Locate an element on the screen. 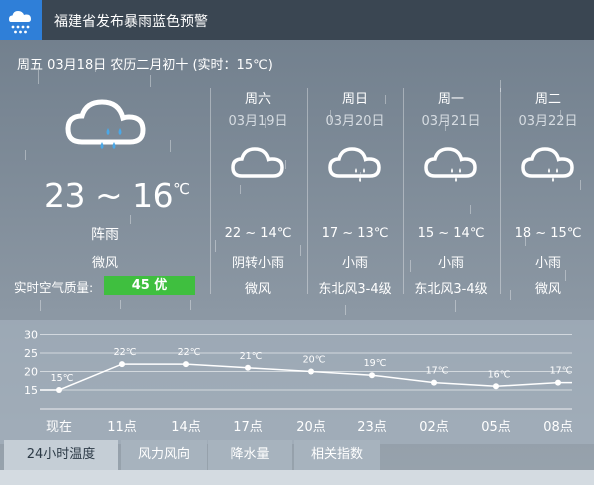 The image size is (594, 485). today-weather: 阵雨 is located at coordinates (105, 235).